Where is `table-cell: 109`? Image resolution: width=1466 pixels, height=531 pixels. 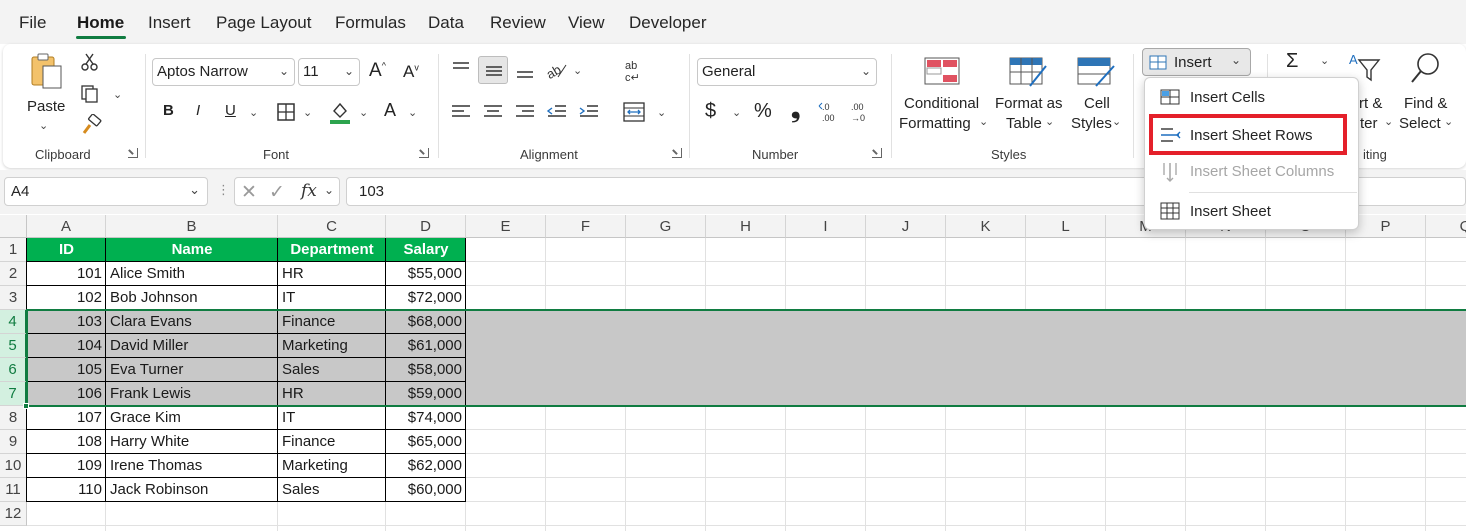
table-cell: 109 is located at coordinates (66, 466).